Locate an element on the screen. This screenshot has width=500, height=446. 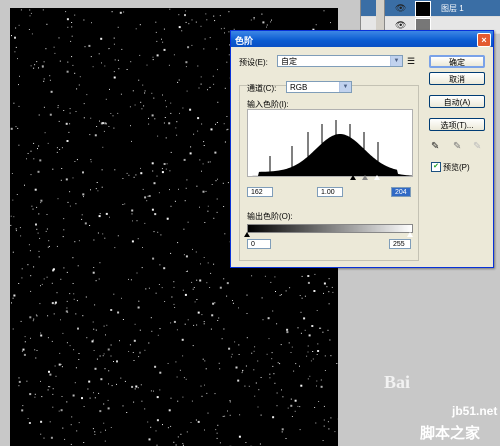
output-white-slider is located at coordinates (410, 234).